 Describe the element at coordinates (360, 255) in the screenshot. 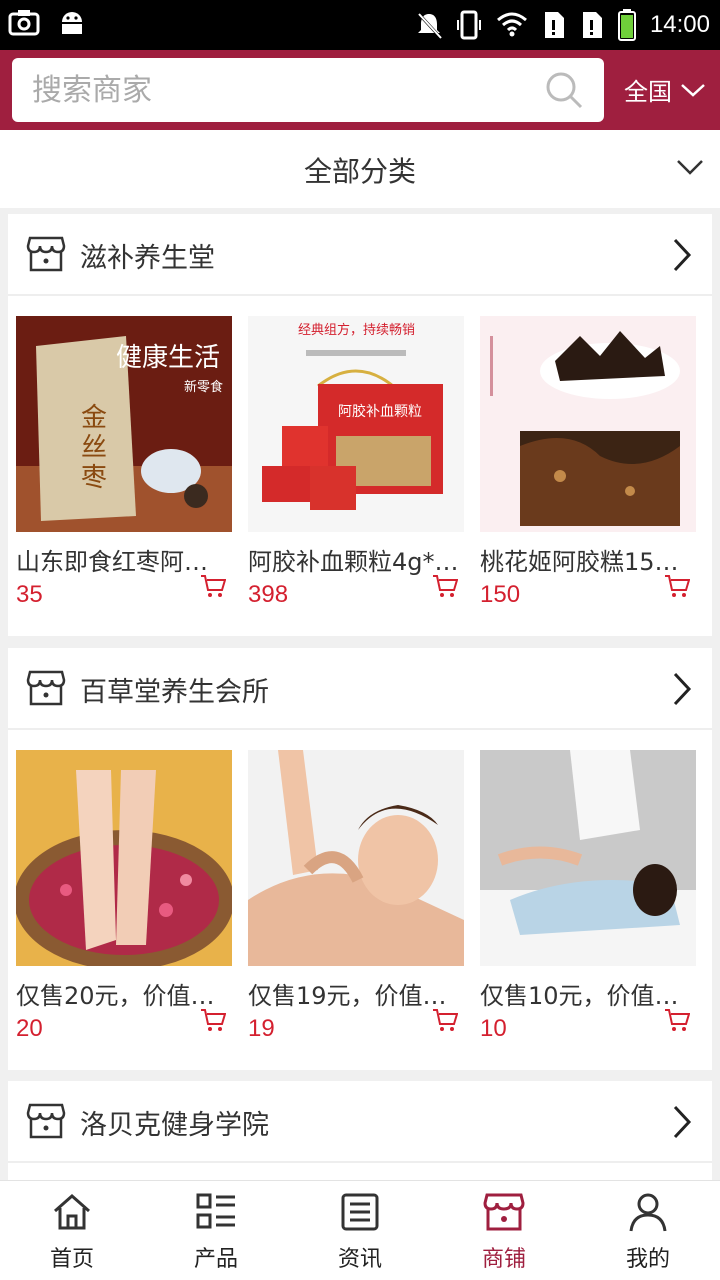

I see `store-header: 滋补养生堂` at that location.